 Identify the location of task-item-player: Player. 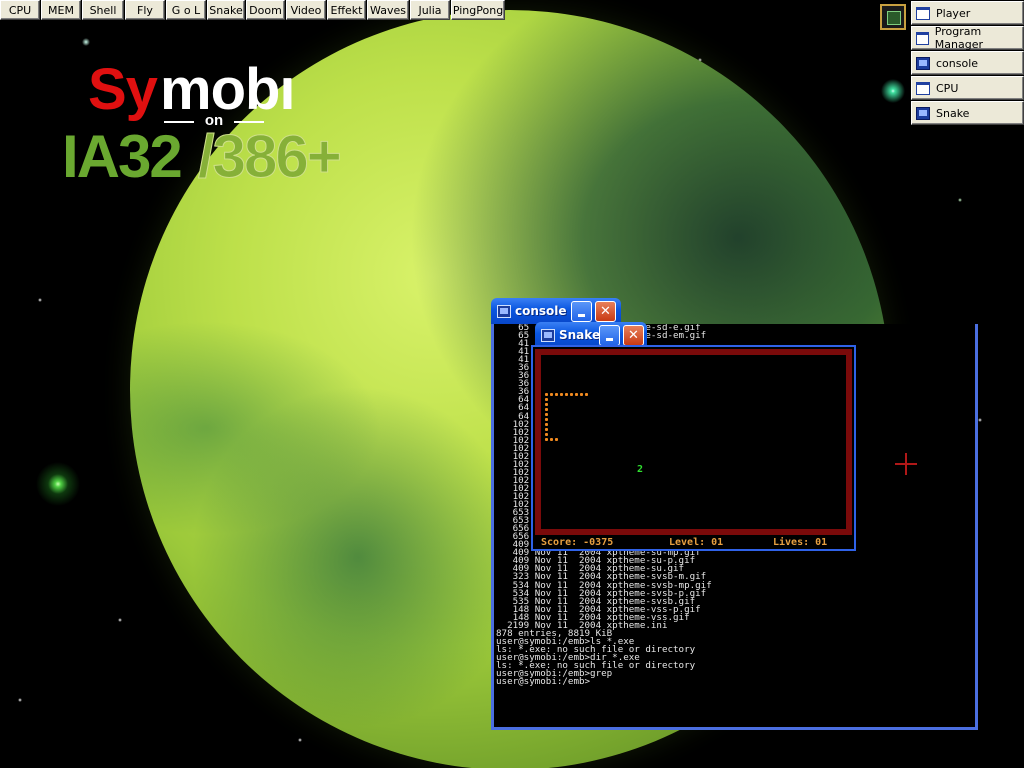
(967, 13).